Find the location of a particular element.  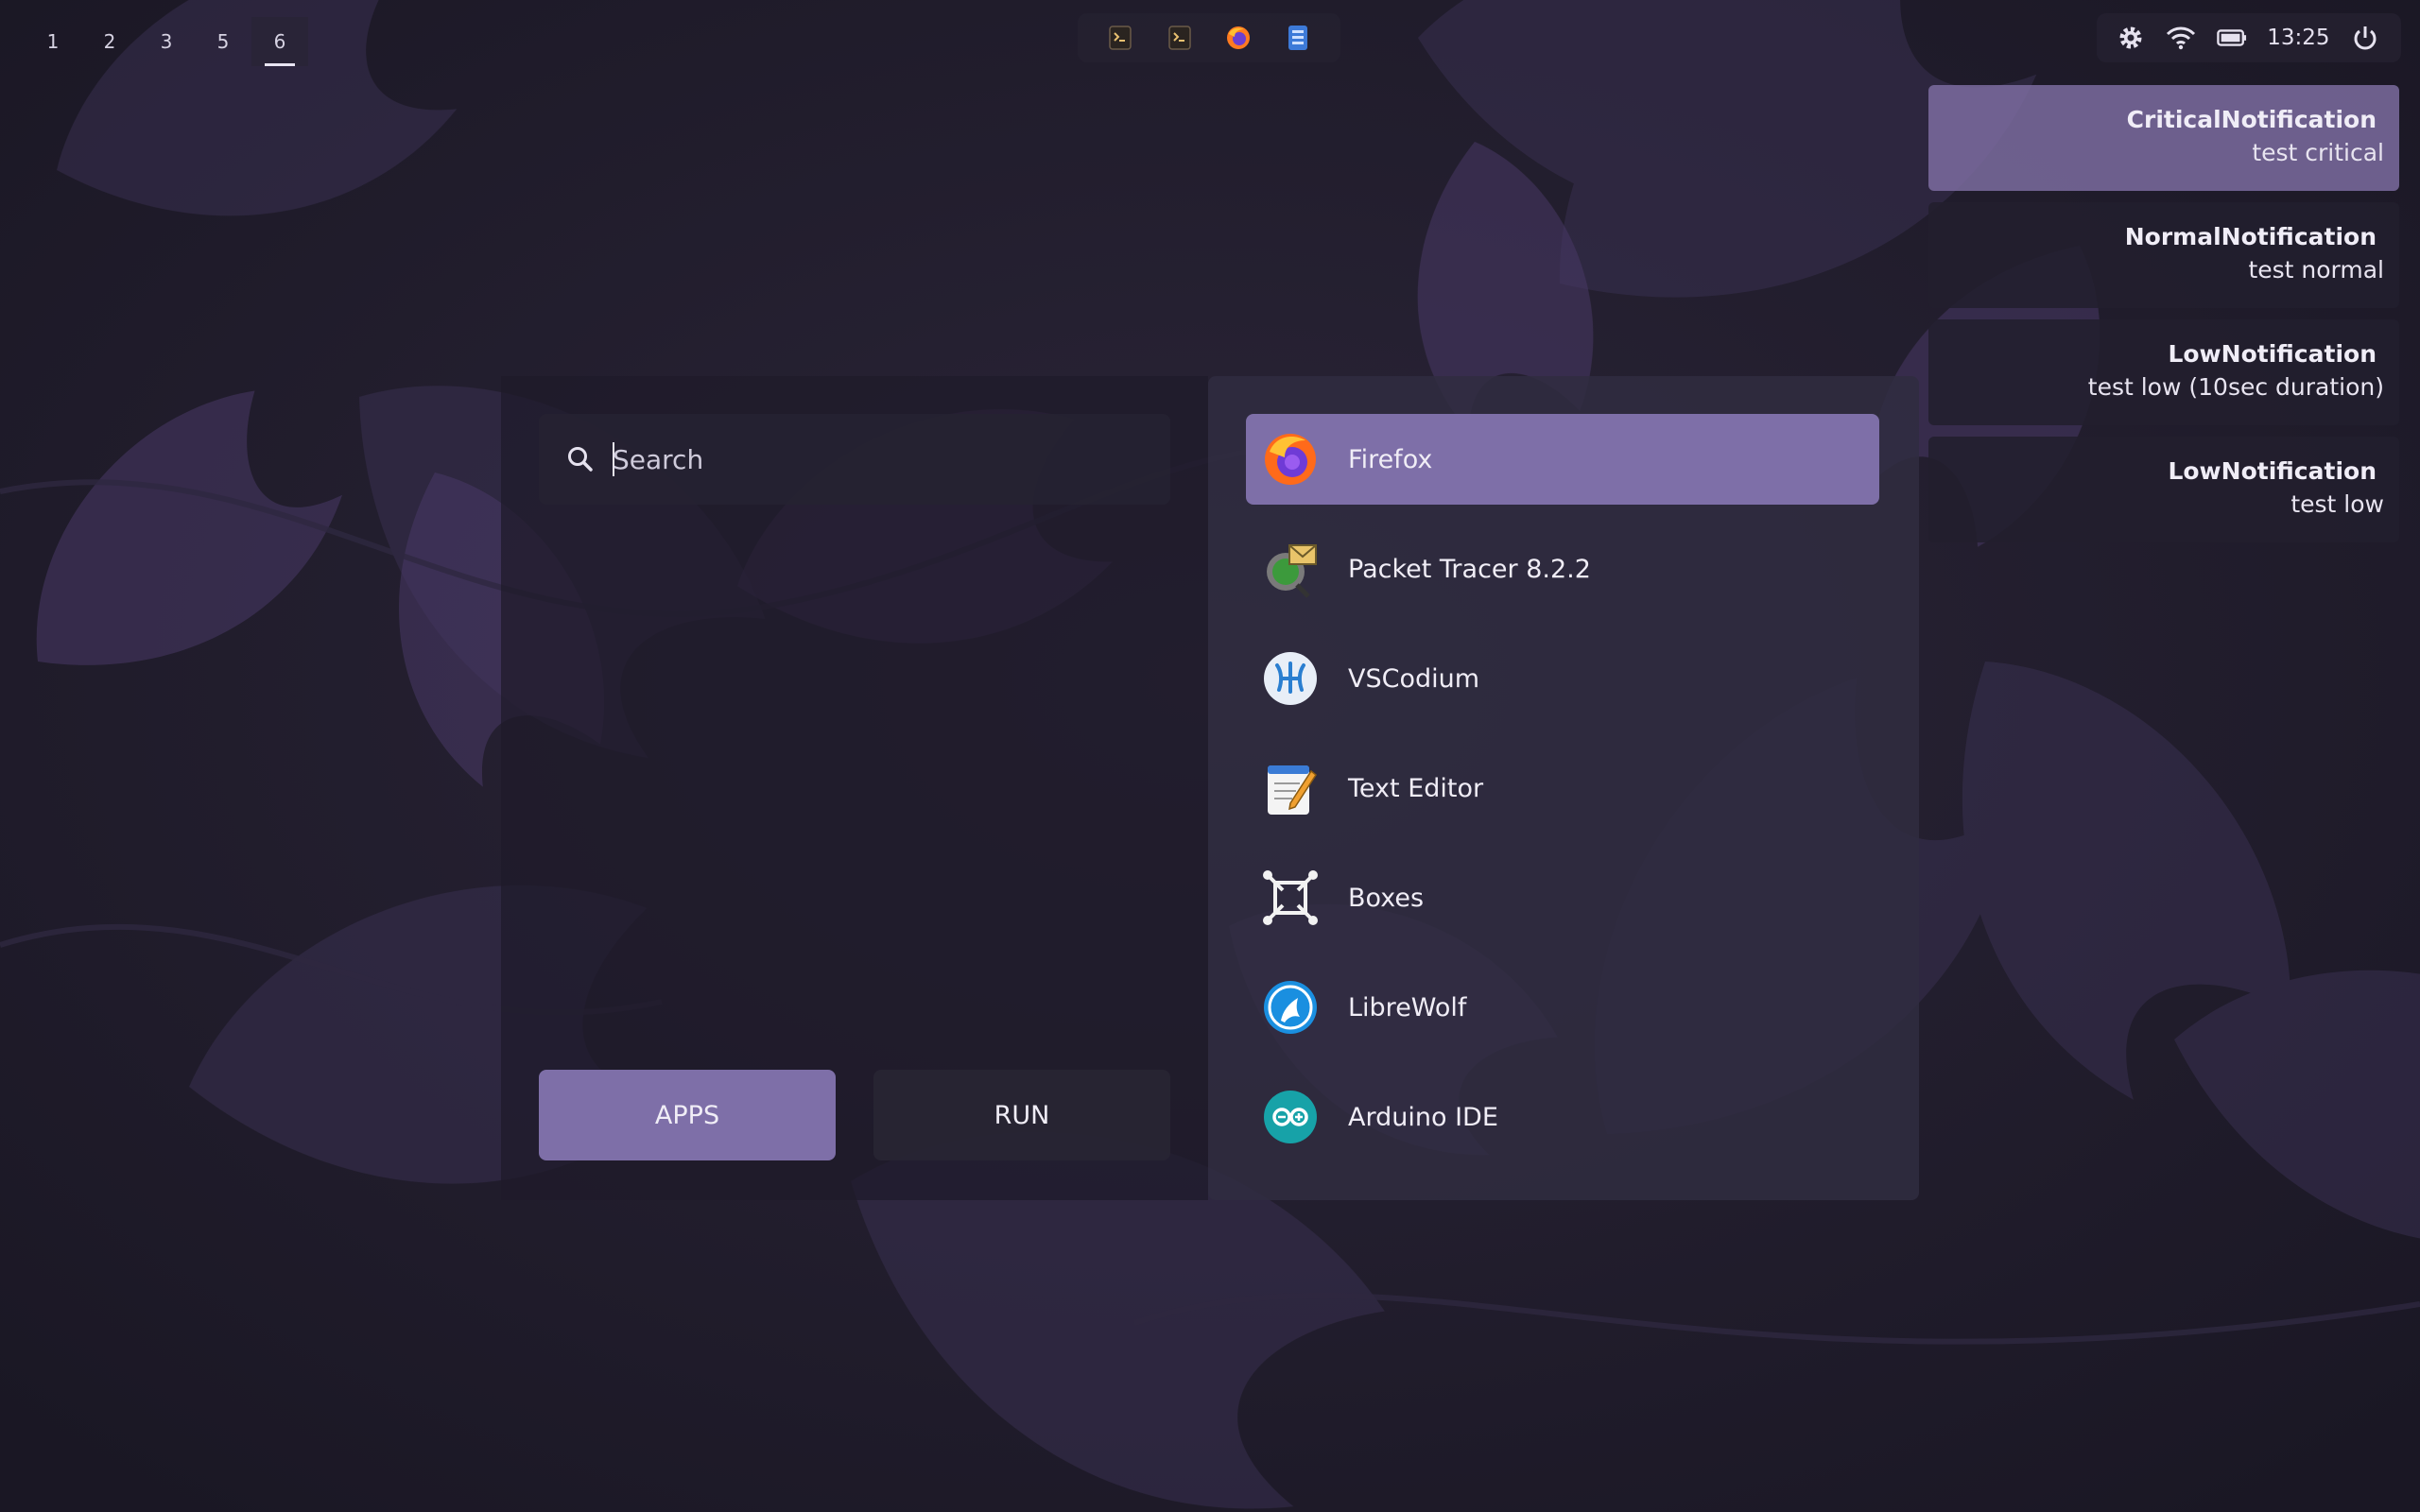

app-label: Firefox is located at coordinates (1390, 459).